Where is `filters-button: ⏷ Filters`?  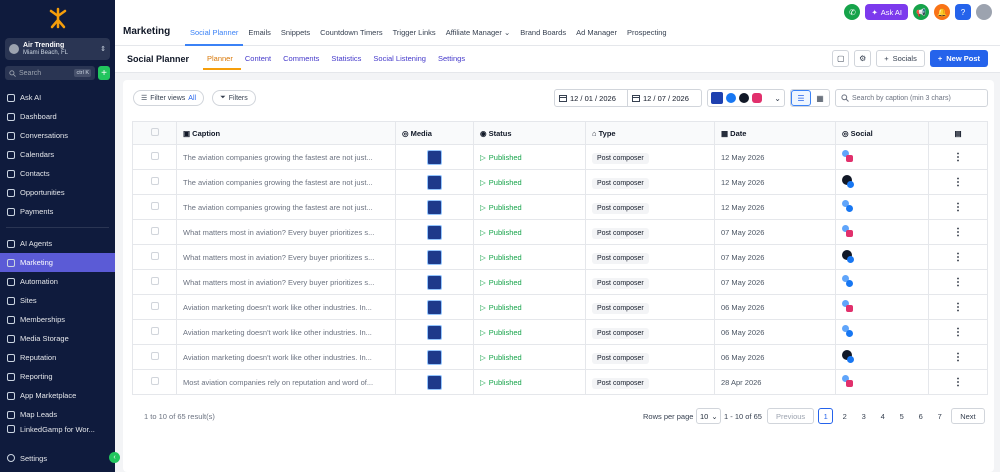 filters-button: ⏷ Filters is located at coordinates (234, 98).